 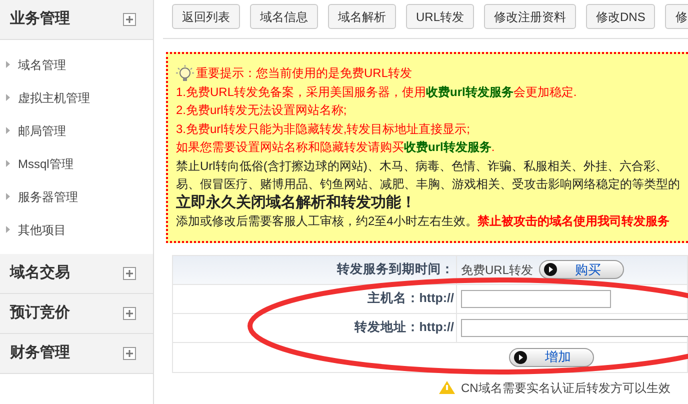 What do you see at coordinates (76, 64) in the screenshot?
I see `sidebar-item: 域名管理` at bounding box center [76, 64].